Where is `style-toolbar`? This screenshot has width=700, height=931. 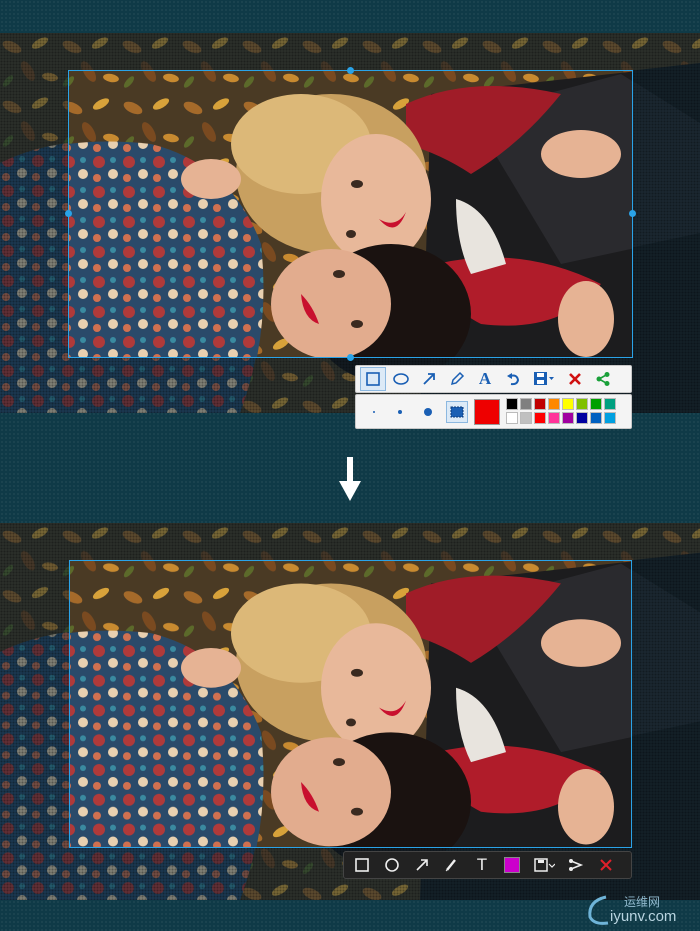
style-toolbar is located at coordinates (493, 411).